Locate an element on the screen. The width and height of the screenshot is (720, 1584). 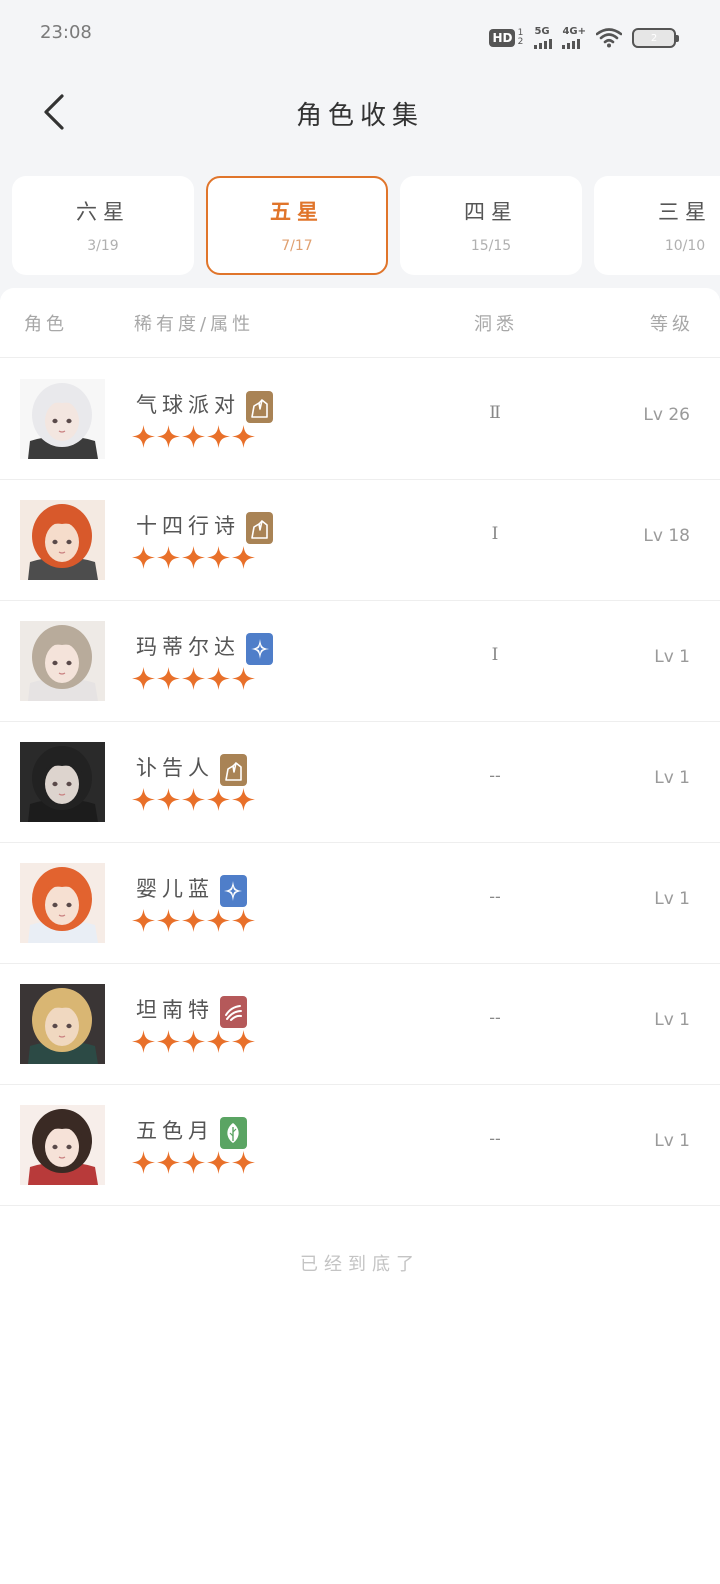
table-row: 坦南特 -- Lv 1 is located at coordinates (360, 1024).